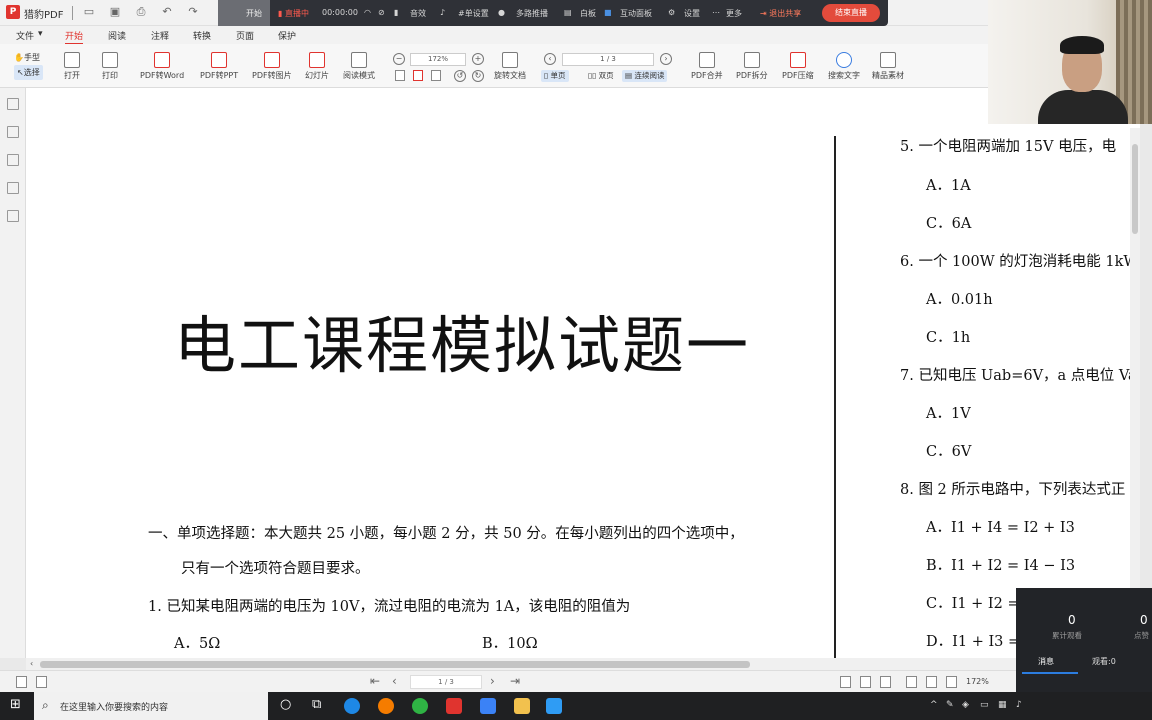 Image resolution: width=1152 pixels, height=720 pixels. Describe the element at coordinates (375, 681) in the screenshot. I see `first-page-icon: ⇤` at that location.